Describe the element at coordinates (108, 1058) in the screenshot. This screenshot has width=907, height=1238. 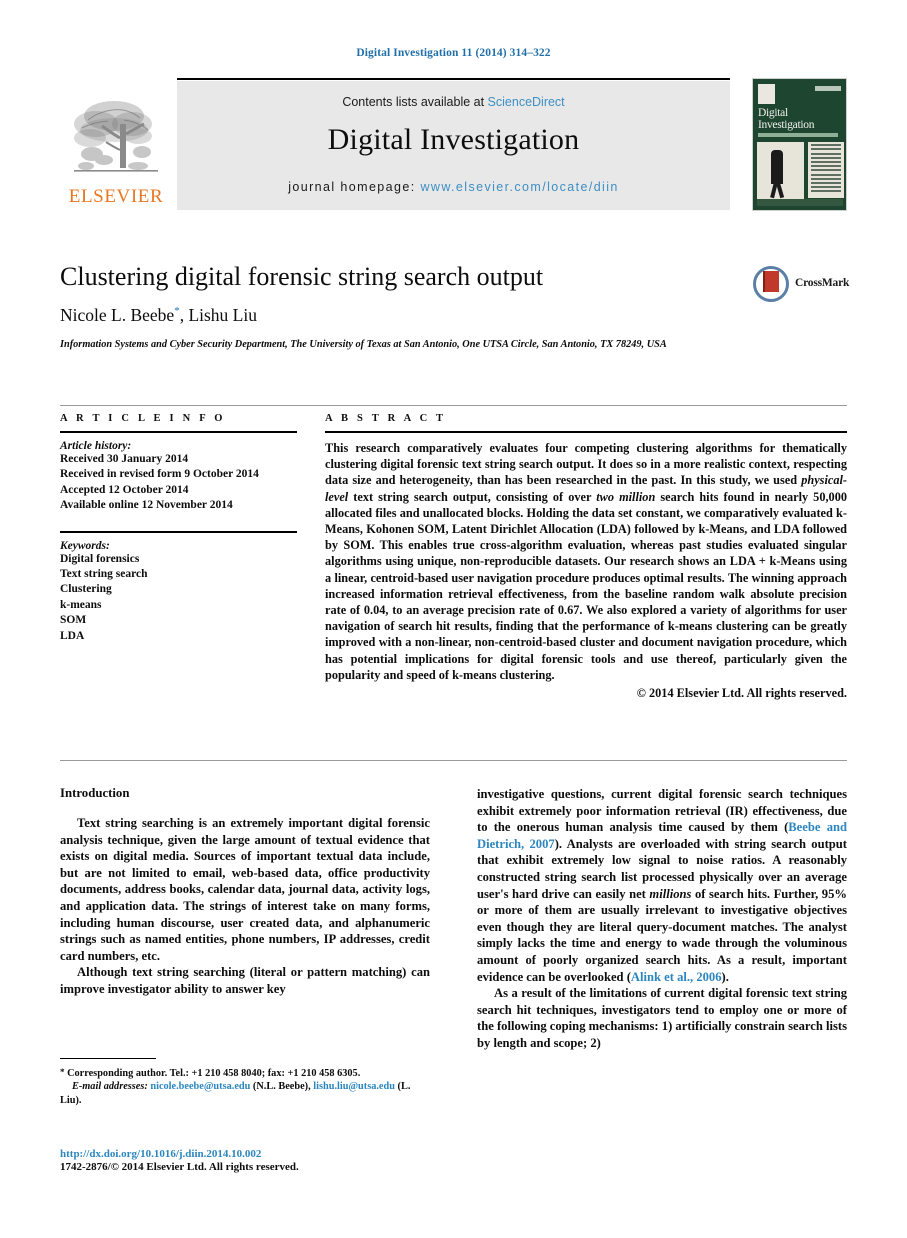
I see `footnote-rule` at that location.